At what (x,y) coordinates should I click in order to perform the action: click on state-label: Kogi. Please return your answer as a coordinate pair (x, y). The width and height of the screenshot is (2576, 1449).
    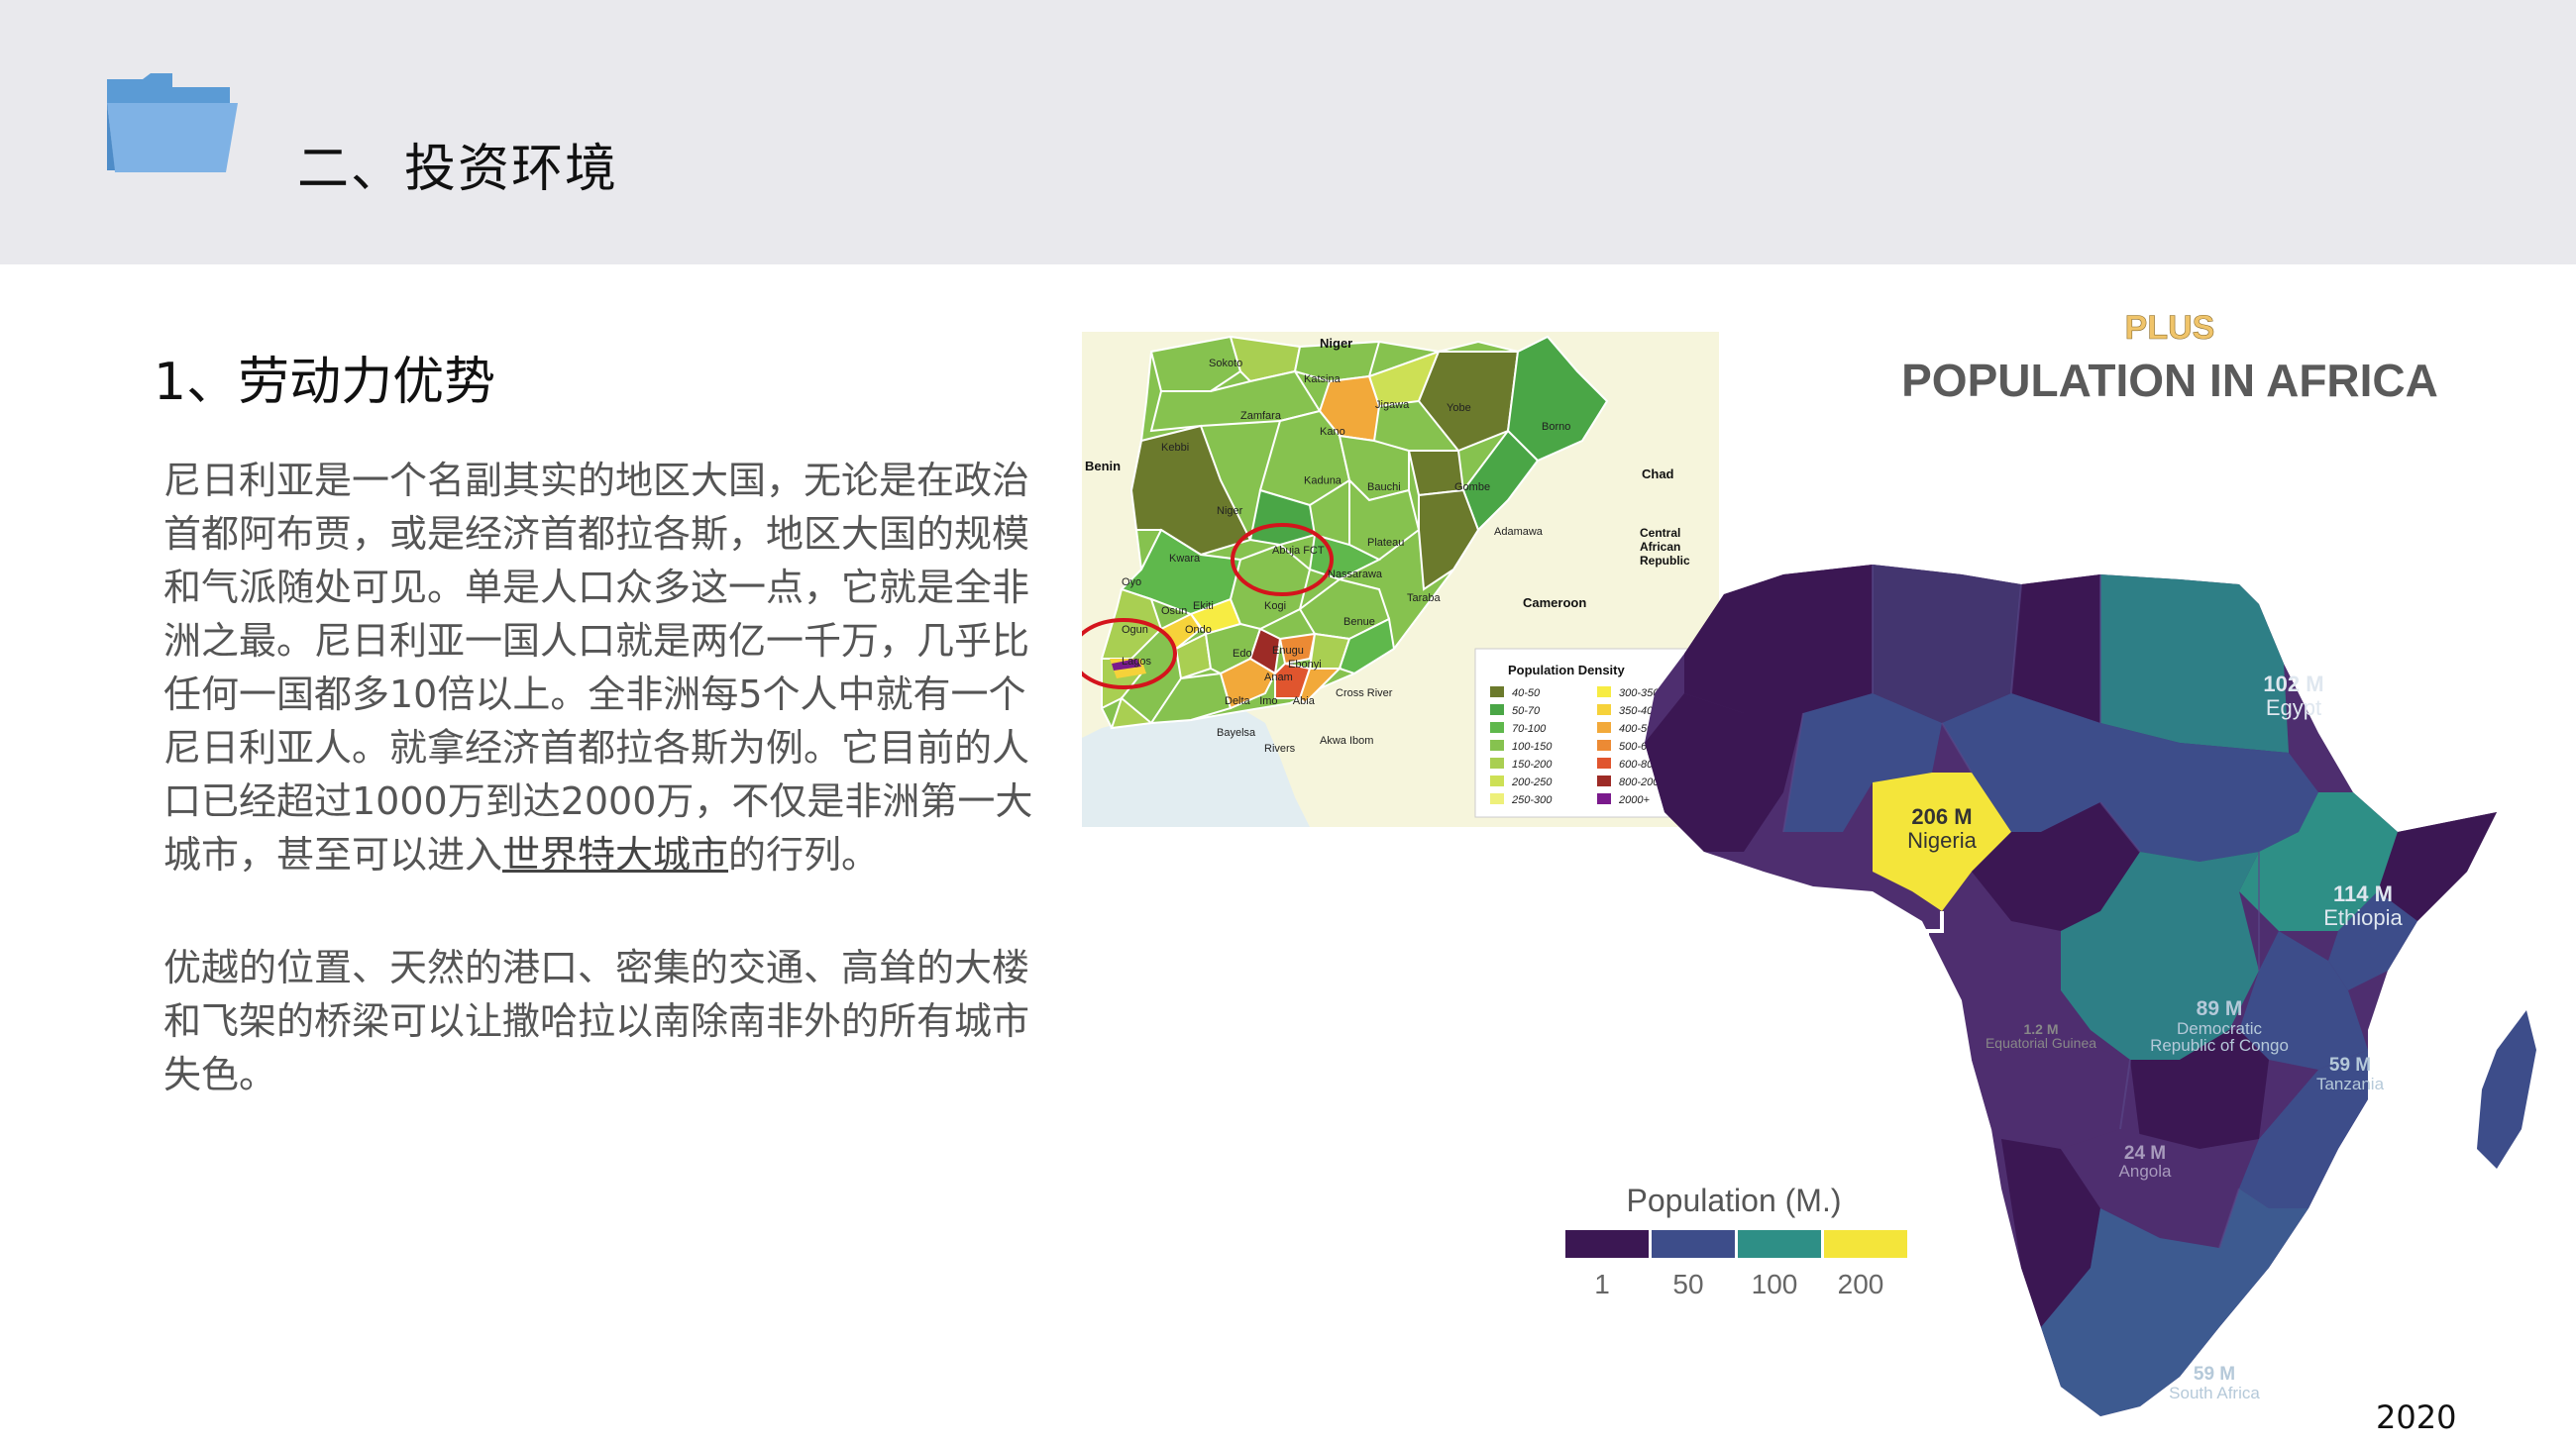
    Looking at the image, I should click on (1275, 606).